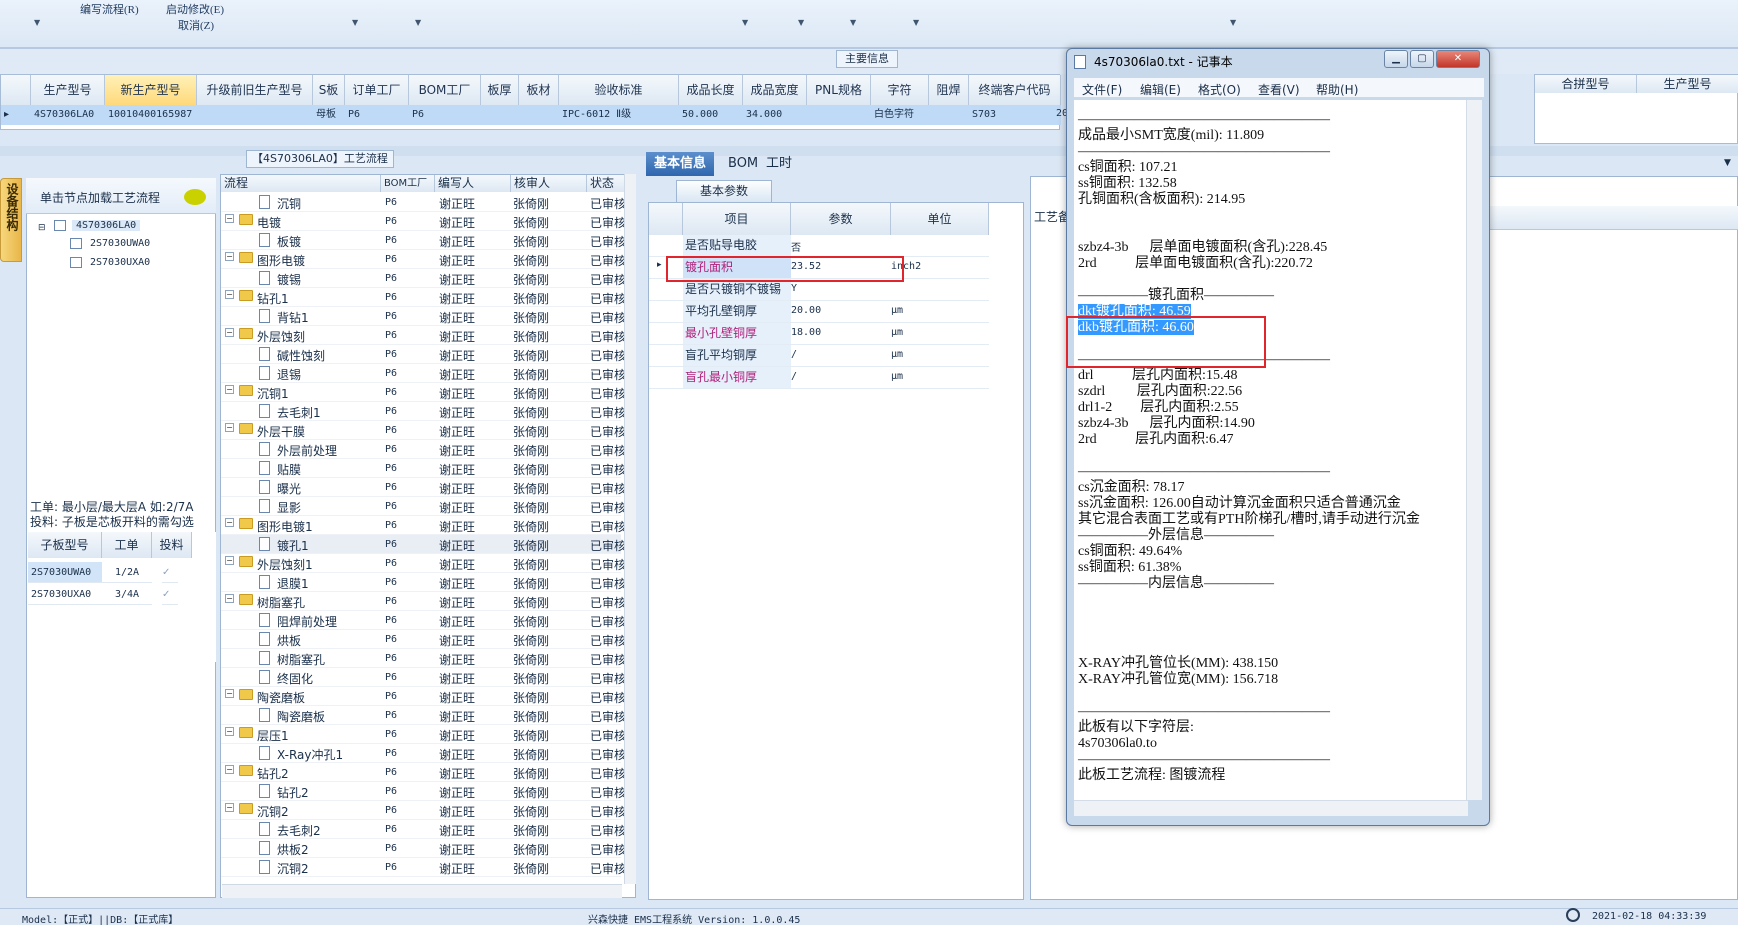 The width and height of the screenshot is (1738, 925). I want to click on grid-header-material: 板材, so click(539, 90).